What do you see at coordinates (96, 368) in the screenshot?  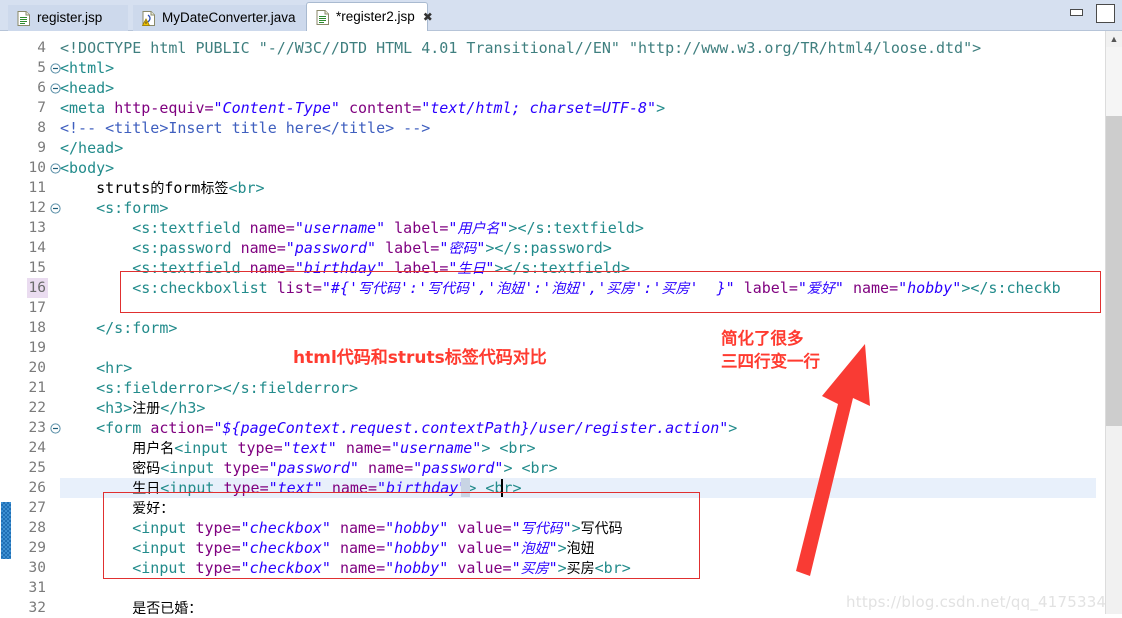 I see `code-line: <hr>` at bounding box center [96, 368].